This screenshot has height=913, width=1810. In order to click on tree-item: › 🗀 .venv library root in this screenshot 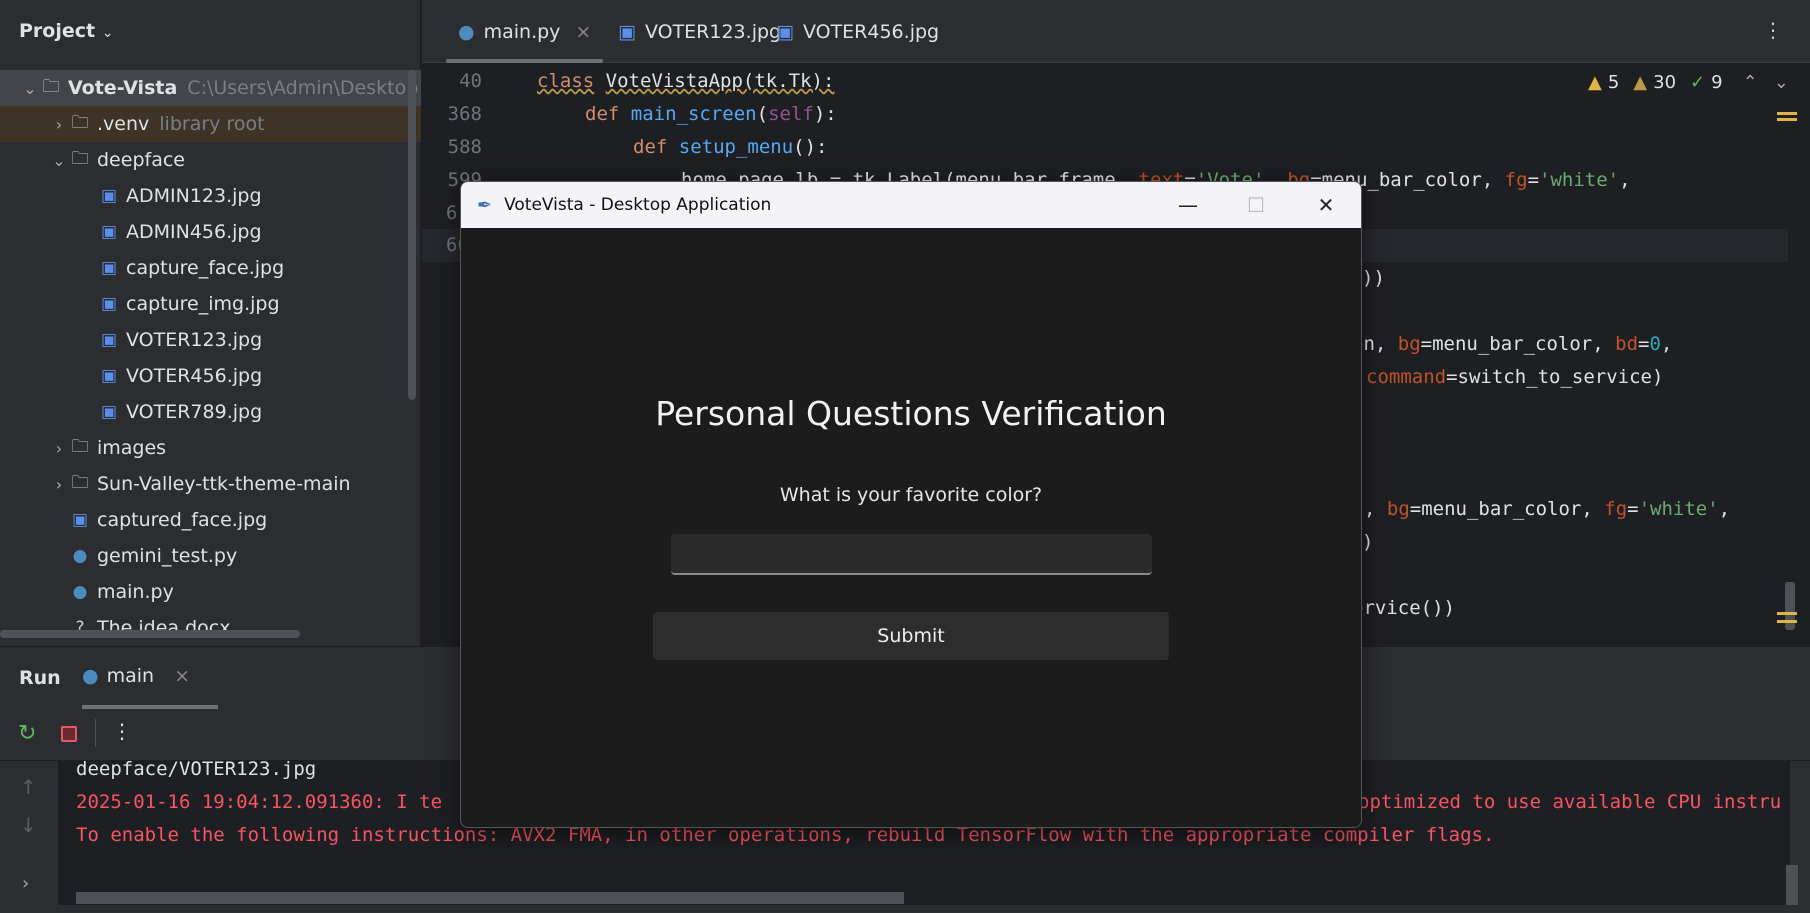, I will do `click(210, 124)`.